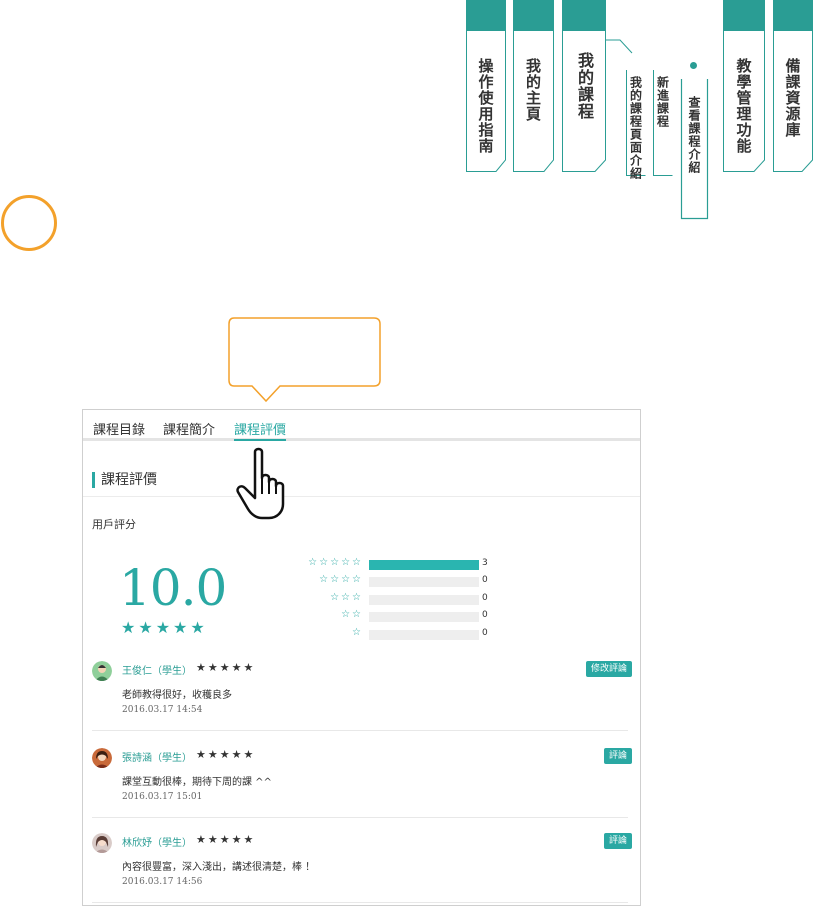  What do you see at coordinates (792, 98) in the screenshot?
I see `nav-tab-label: 備課資源庫` at bounding box center [792, 98].